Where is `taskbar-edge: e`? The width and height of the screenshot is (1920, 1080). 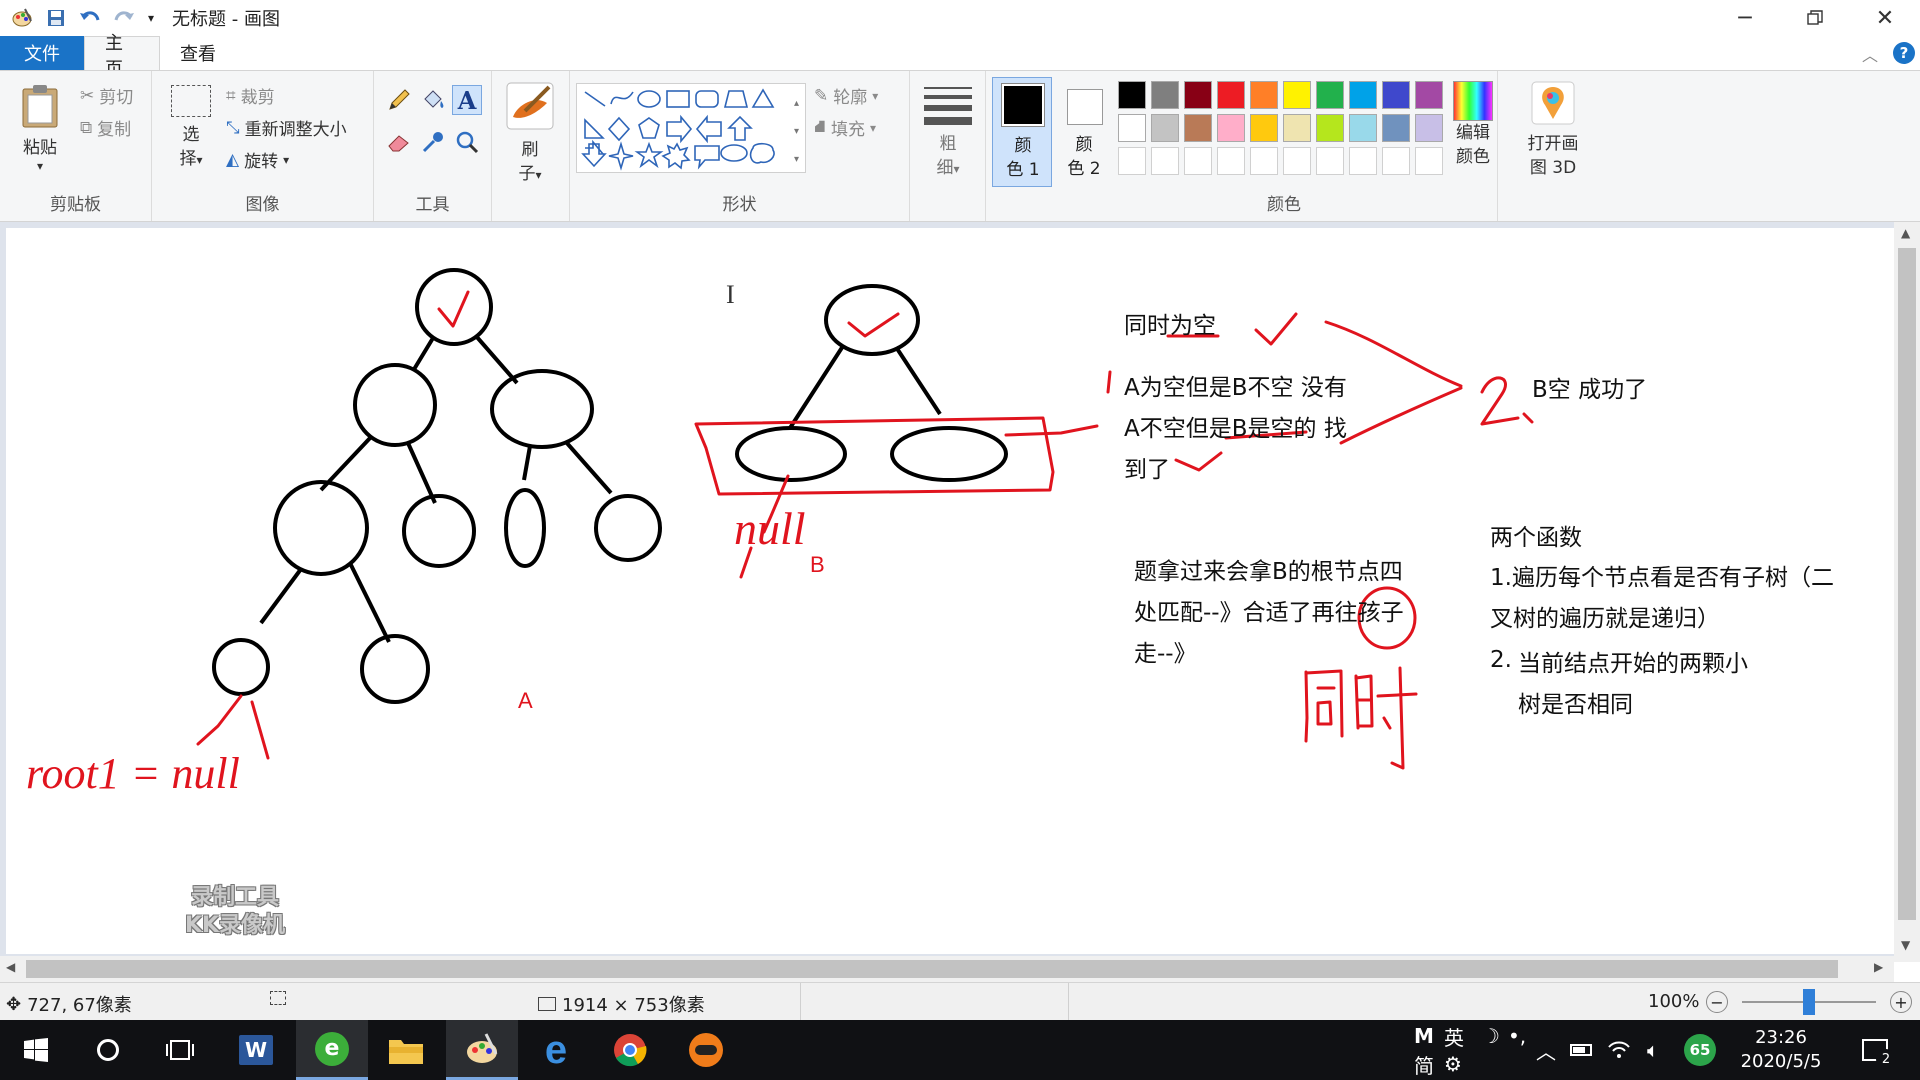 taskbar-edge: e is located at coordinates (556, 1050).